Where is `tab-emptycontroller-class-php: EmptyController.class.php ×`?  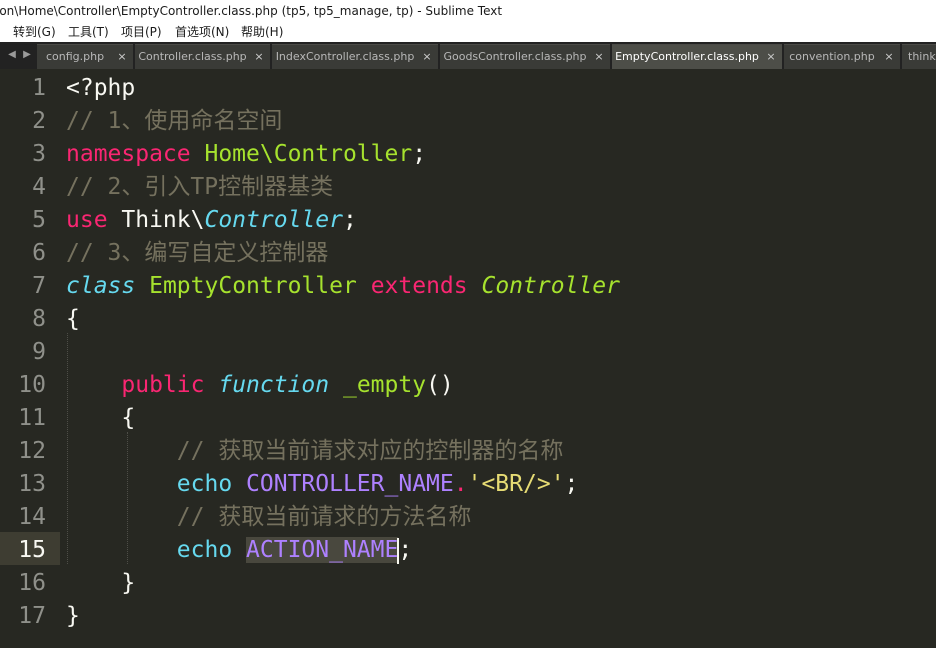
tab-emptycontroller-class-php: EmptyController.class.php × is located at coordinates (697, 56).